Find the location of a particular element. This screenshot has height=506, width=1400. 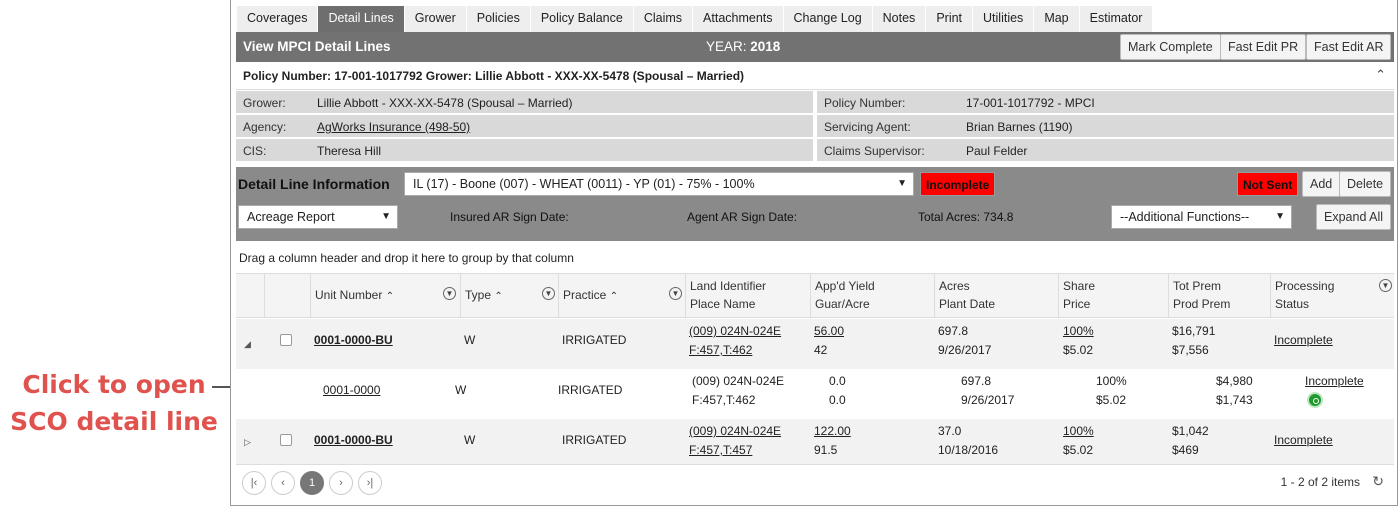

cis-value: Theresa Hill is located at coordinates (349, 151).